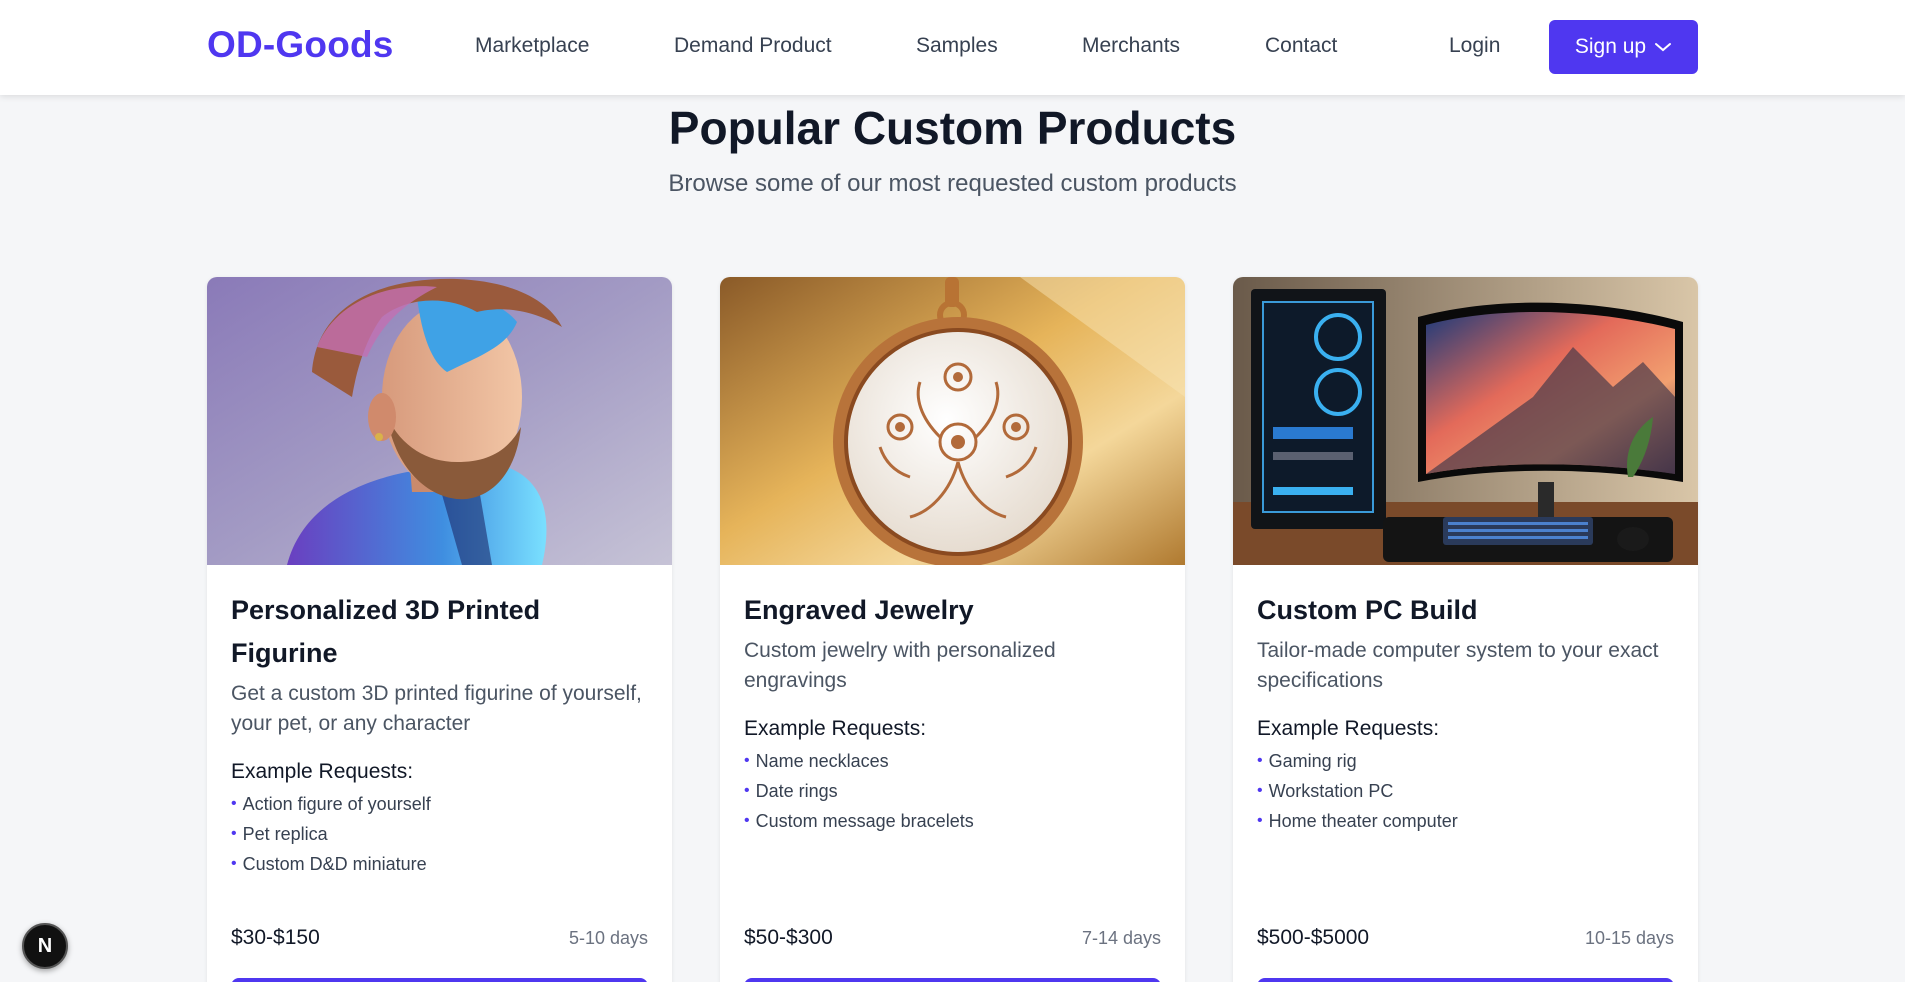 This screenshot has height=982, width=1905. I want to click on example-item: • Date rings, so click(954, 791).